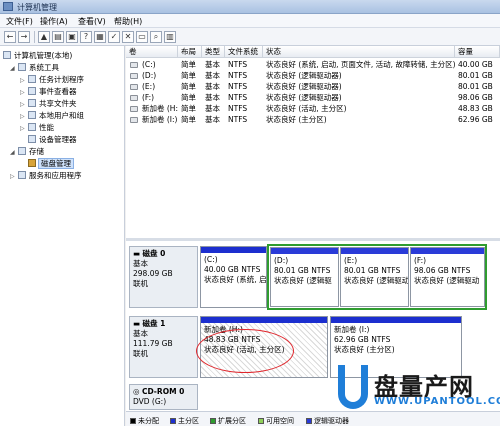  Describe the element at coordinates (304, 277) in the screenshot. I see `partition-d: (D:) 80.01 GB NTFS 状态良好 (逻辑驱` at that location.